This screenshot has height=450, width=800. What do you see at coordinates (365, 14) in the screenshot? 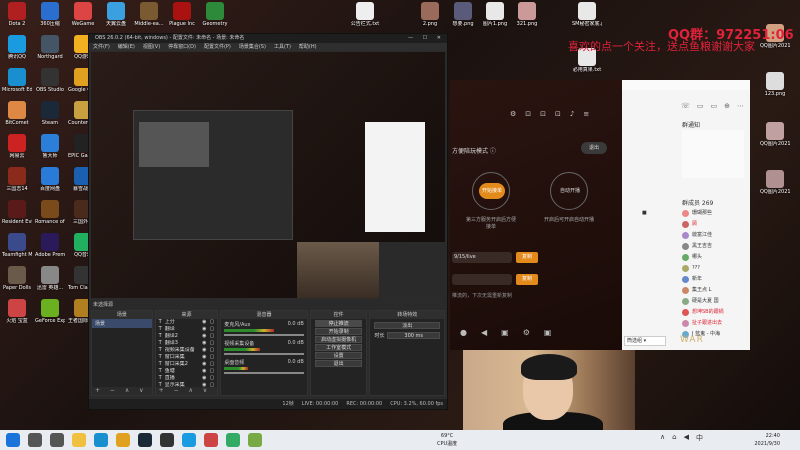
I see `desktop-file: 公告栏式.txt` at bounding box center [365, 14].